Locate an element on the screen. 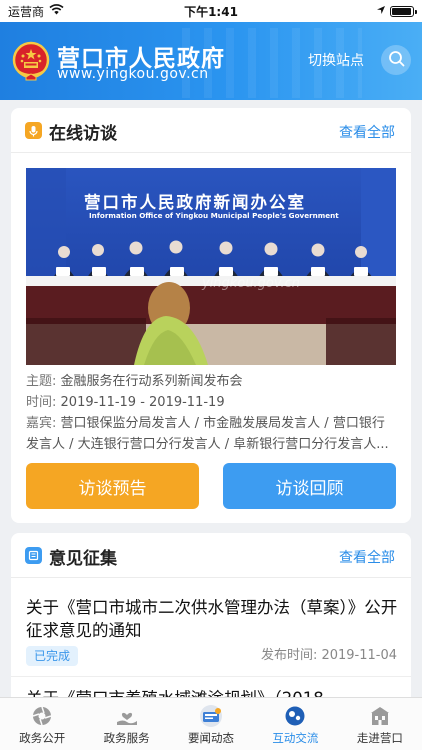  tab-government-affairs: 政务公开 is located at coordinates (42, 724).